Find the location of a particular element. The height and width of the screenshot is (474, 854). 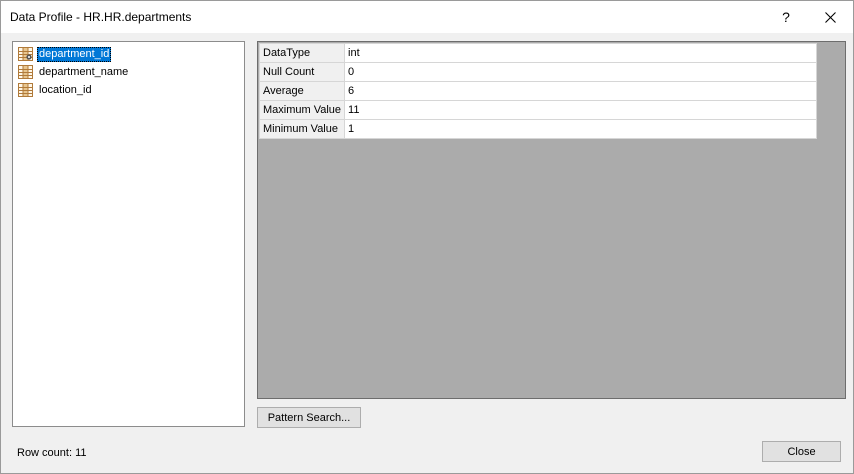

profile-value: 1 is located at coordinates (581, 129).